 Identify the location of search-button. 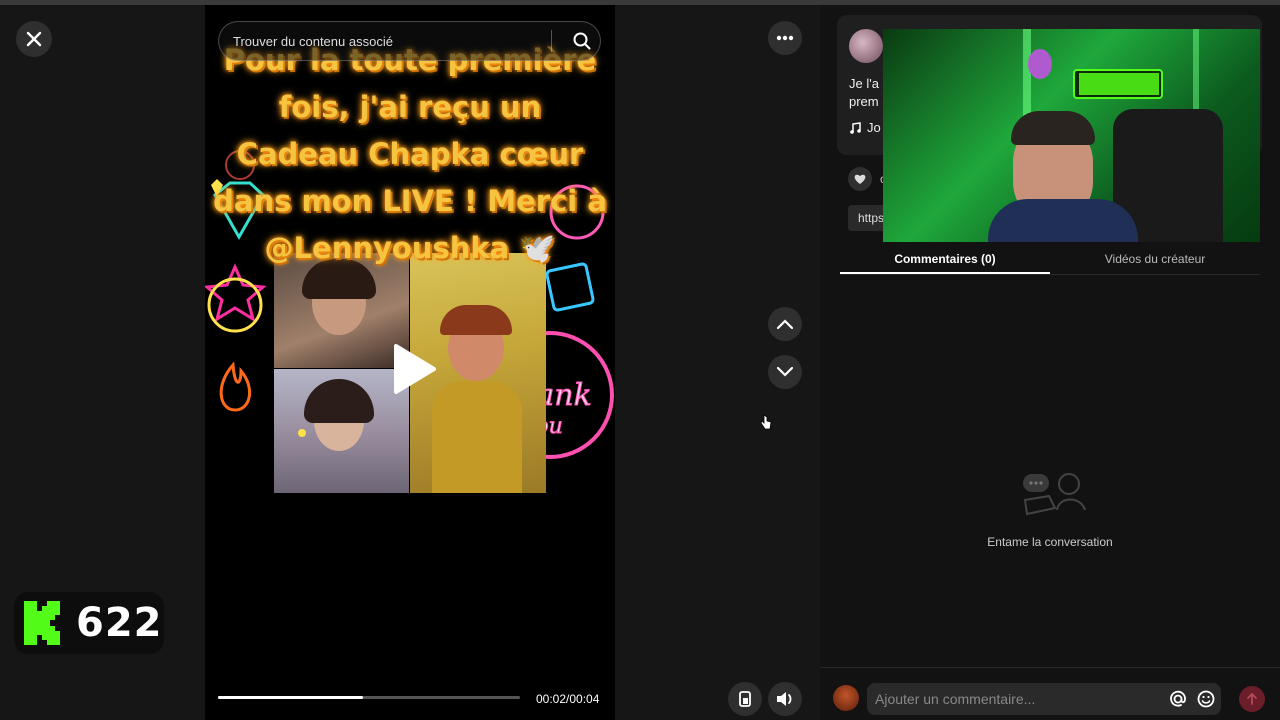
(582, 41).